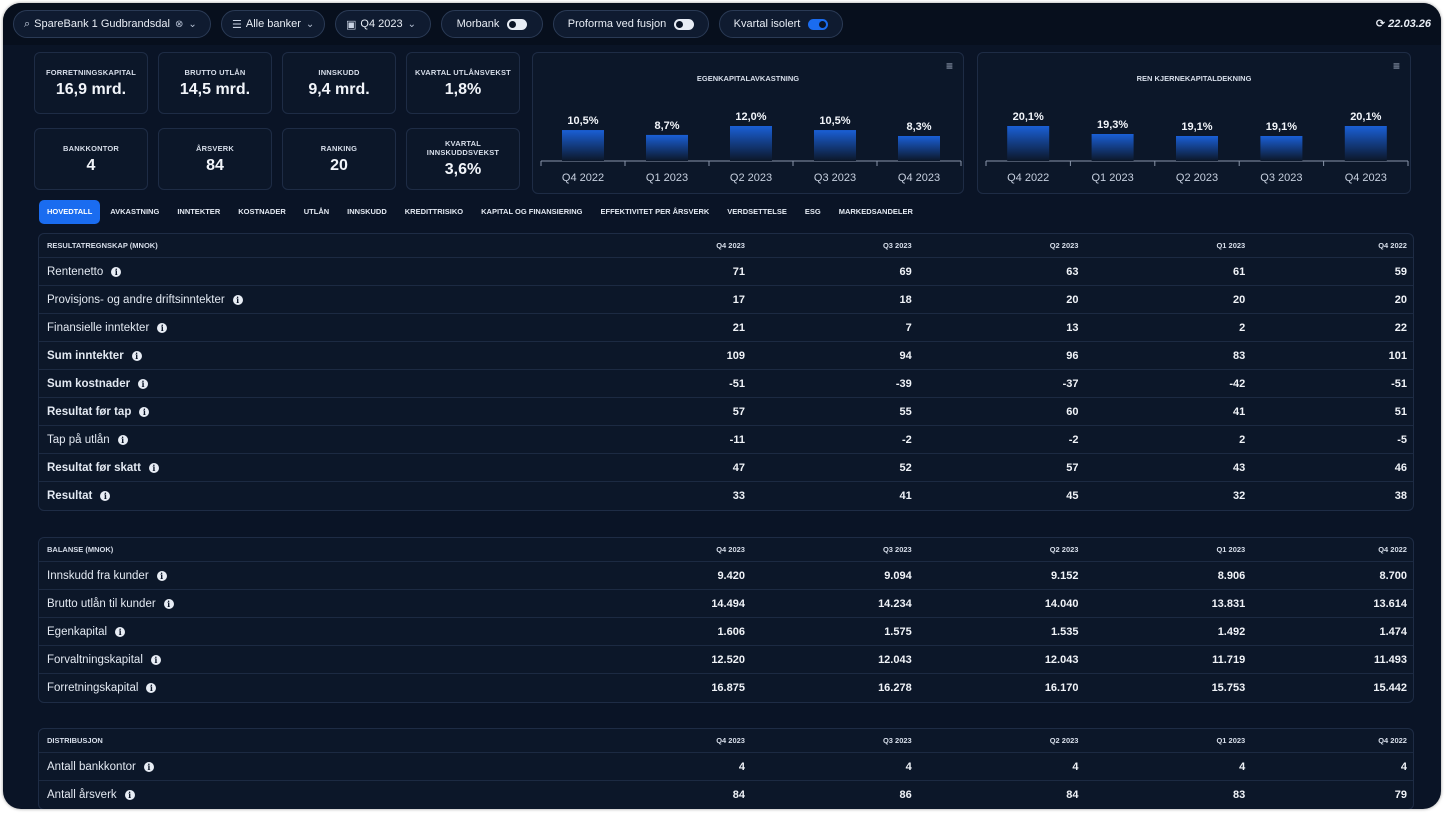 Image resolution: width=1447 pixels, height=814 pixels. What do you see at coordinates (1380, 24) in the screenshot?
I see `refresh-icon: ⟳` at bounding box center [1380, 24].